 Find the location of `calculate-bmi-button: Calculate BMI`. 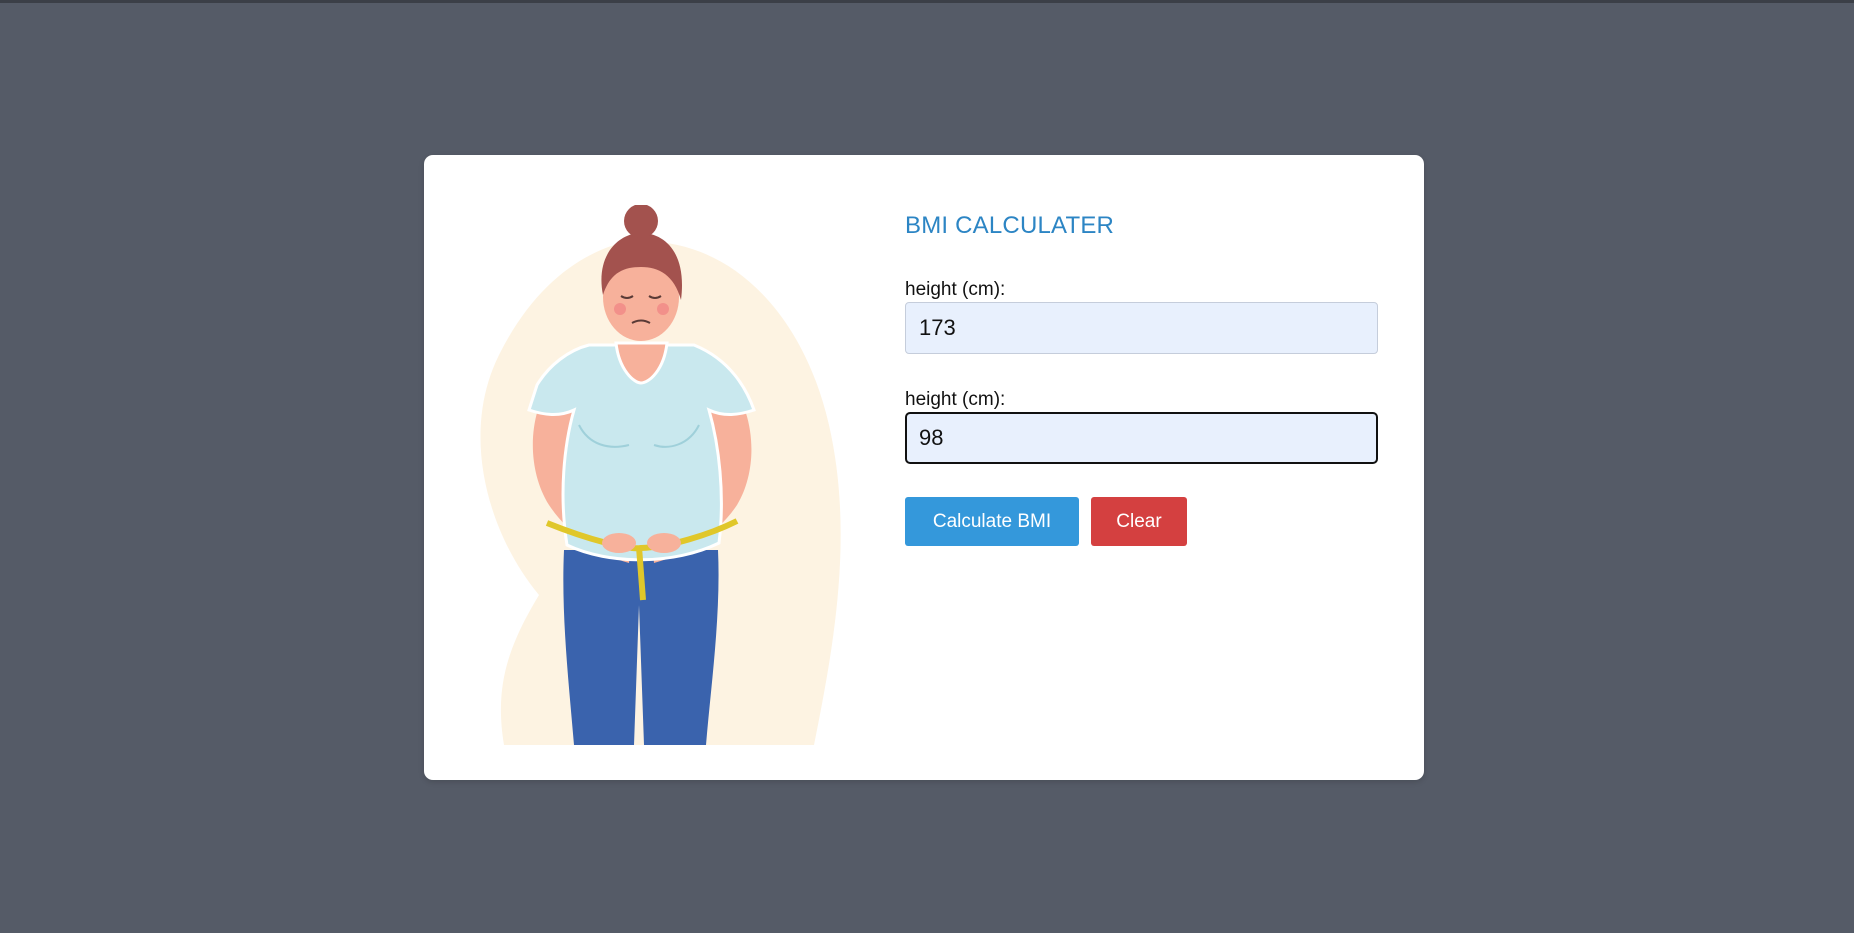

calculate-bmi-button: Calculate BMI is located at coordinates (992, 521).